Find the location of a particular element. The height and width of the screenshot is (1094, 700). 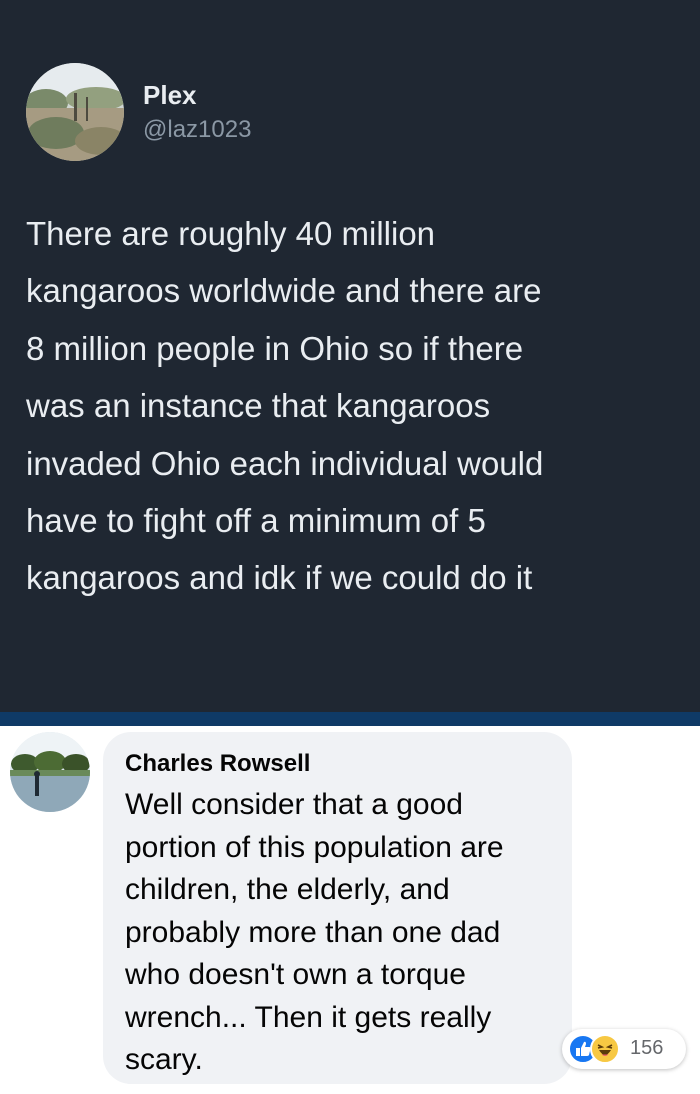

avatar is located at coordinates (75, 112).